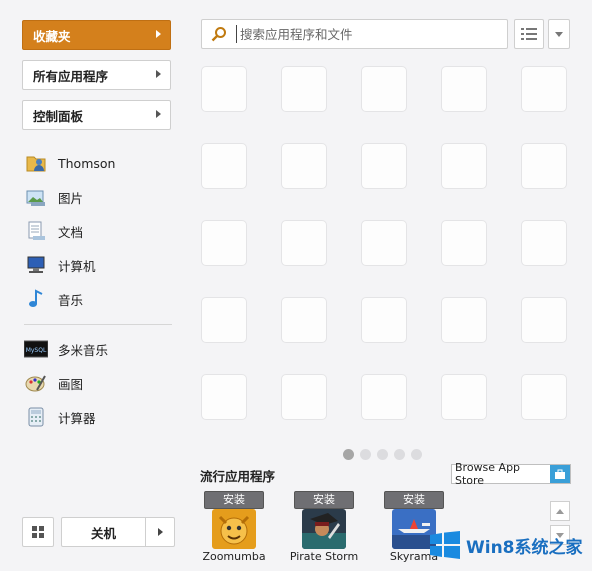 This screenshot has width=592, height=571. What do you see at coordinates (53, 299) in the screenshot?
I see `sidebar-item-music: 音乐` at bounding box center [53, 299].